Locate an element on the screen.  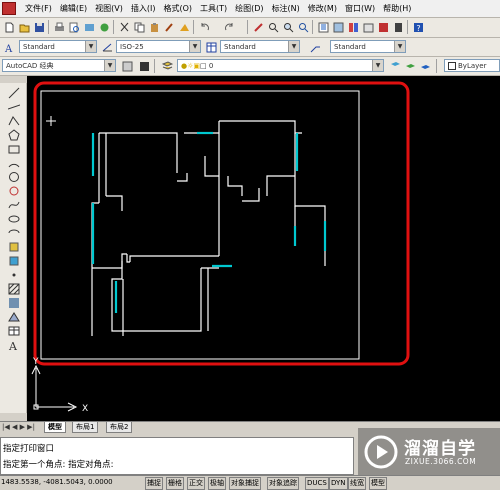
text-style-value: Standard is located at coordinates (39, 47).